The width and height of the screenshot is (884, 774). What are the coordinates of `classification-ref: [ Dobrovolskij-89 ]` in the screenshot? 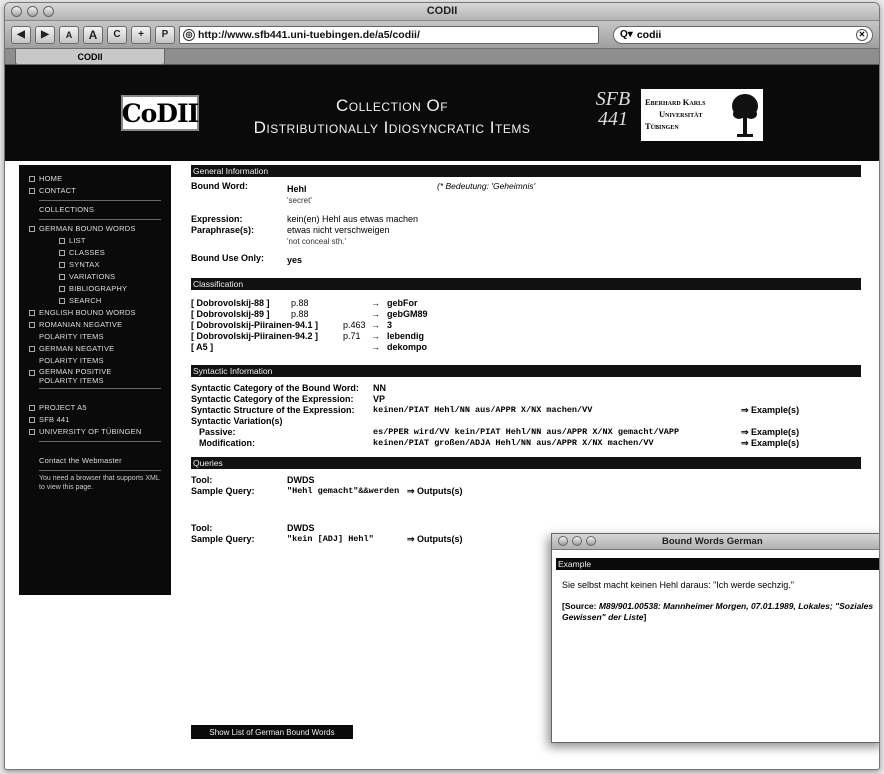 It's located at (241, 314).